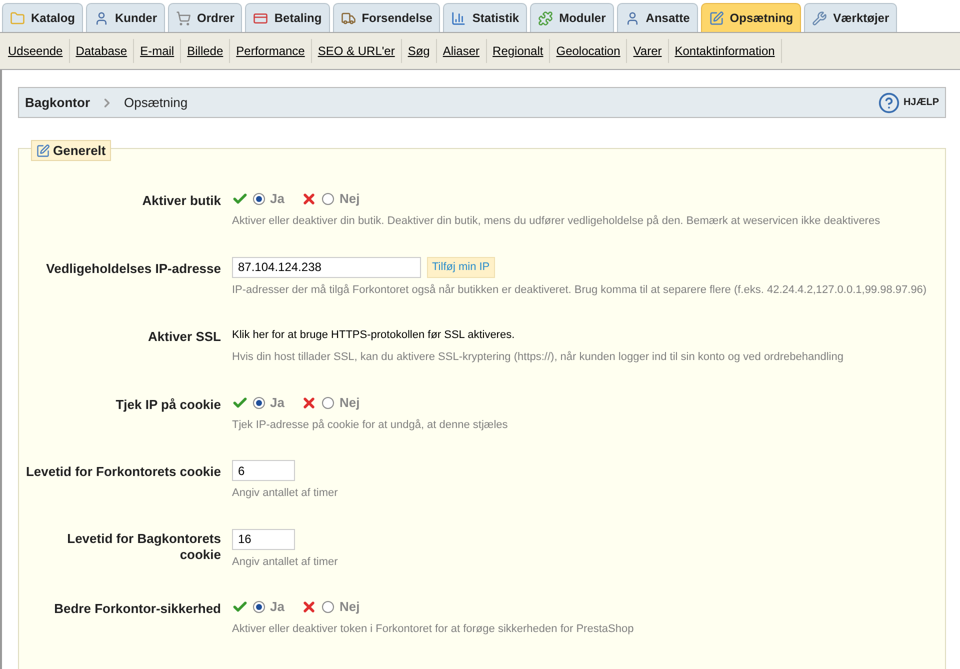  I want to click on nav-tab: Katalog, so click(43, 17).